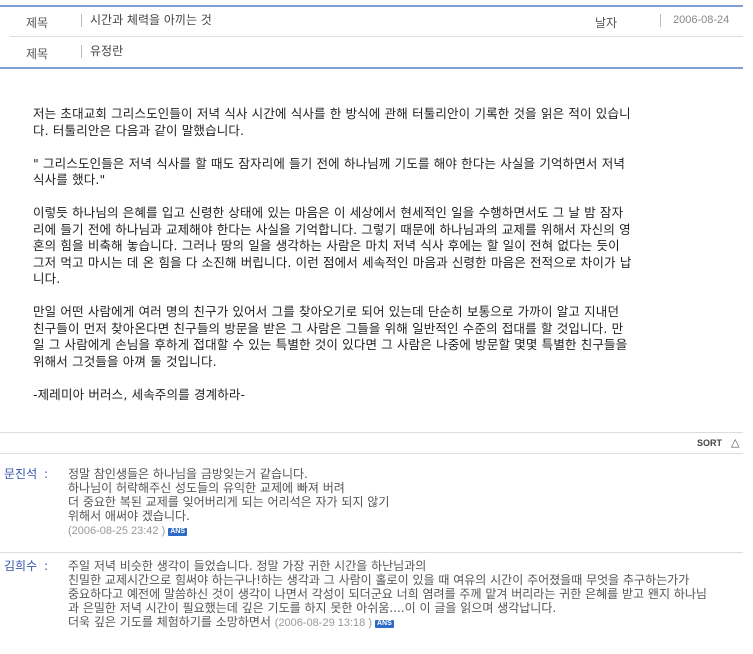 Image resolution: width=753 pixels, height=654 pixels. Describe the element at coordinates (371, 68) in the screenshot. I see `header-bottom-border` at that location.